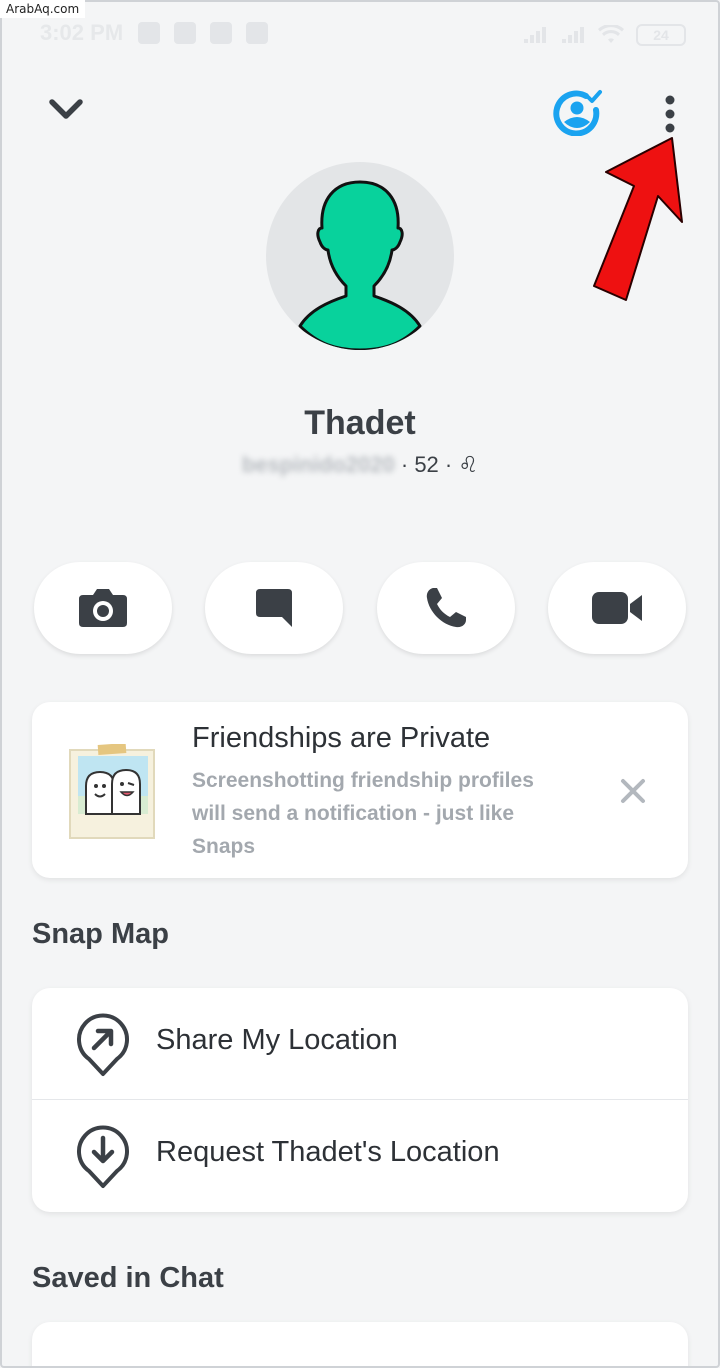 This screenshot has width=720, height=1368. What do you see at coordinates (468, 464) in the screenshot?
I see `zodiac-icon: ♌` at bounding box center [468, 464].